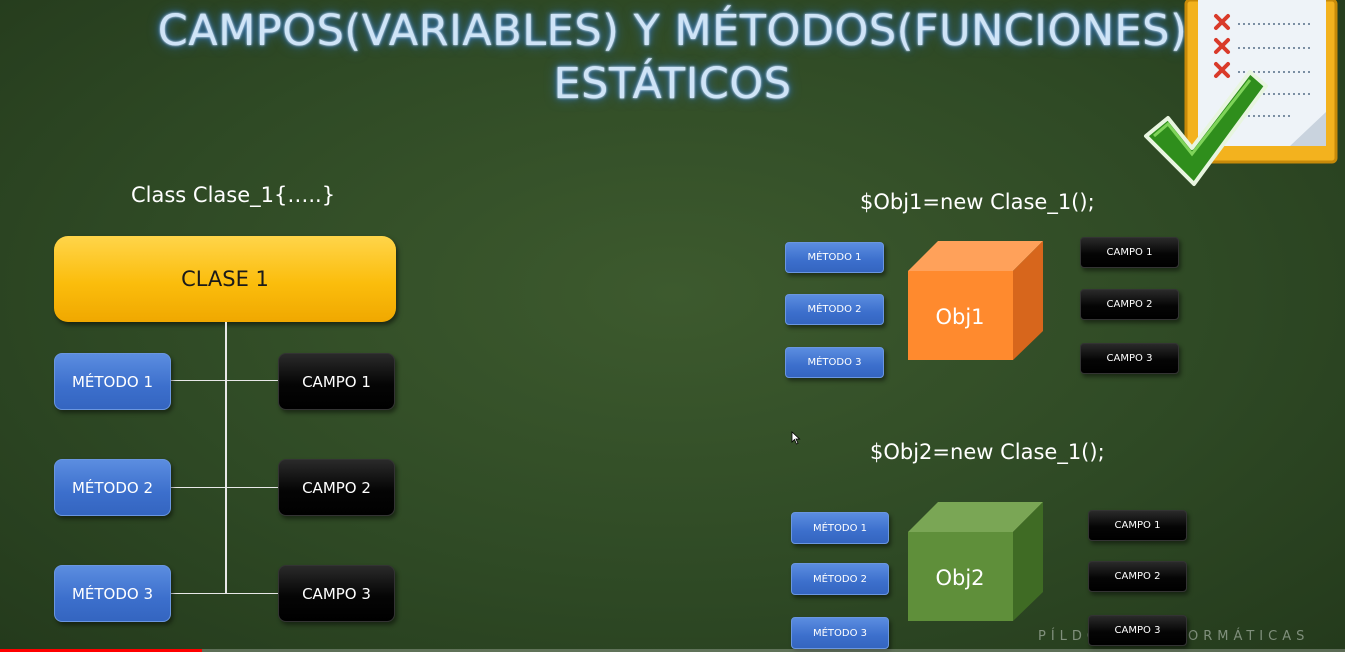 Image resolution: width=1345 pixels, height=652 pixels. Describe the element at coordinates (959, 578) in the screenshot. I see `obj2-label: Obj2` at that location.